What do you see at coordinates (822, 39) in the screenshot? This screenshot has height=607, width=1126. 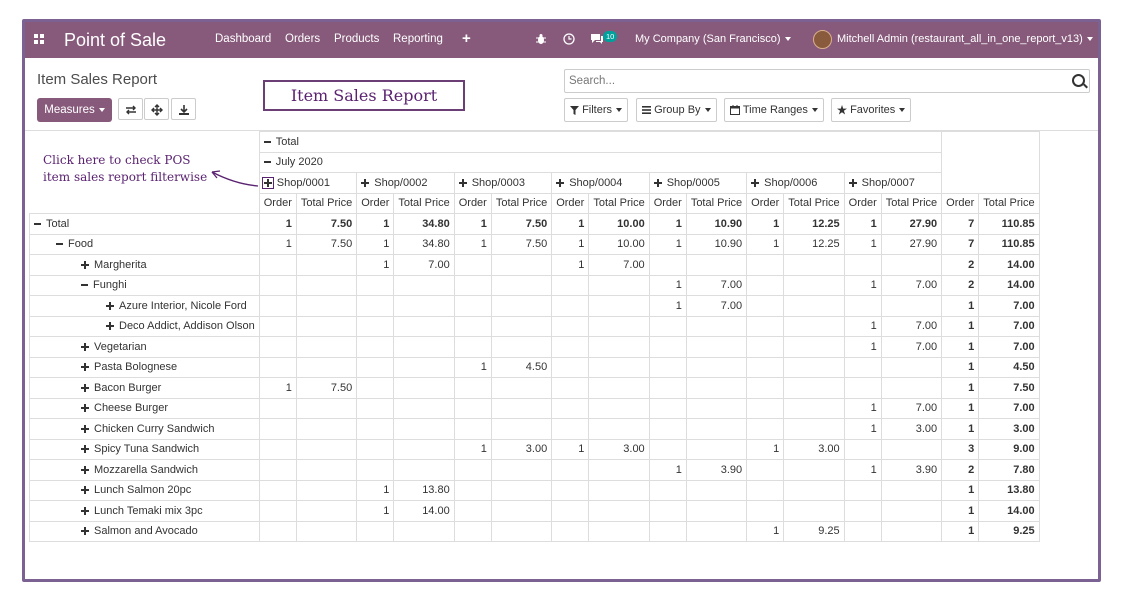 I see `user-avatar` at bounding box center [822, 39].